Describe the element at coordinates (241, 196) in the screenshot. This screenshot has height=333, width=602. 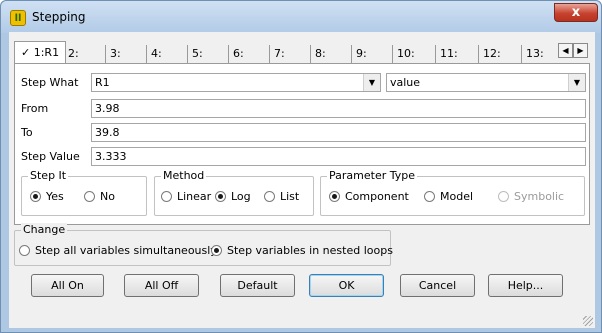
I see `radio-label: Log` at that location.